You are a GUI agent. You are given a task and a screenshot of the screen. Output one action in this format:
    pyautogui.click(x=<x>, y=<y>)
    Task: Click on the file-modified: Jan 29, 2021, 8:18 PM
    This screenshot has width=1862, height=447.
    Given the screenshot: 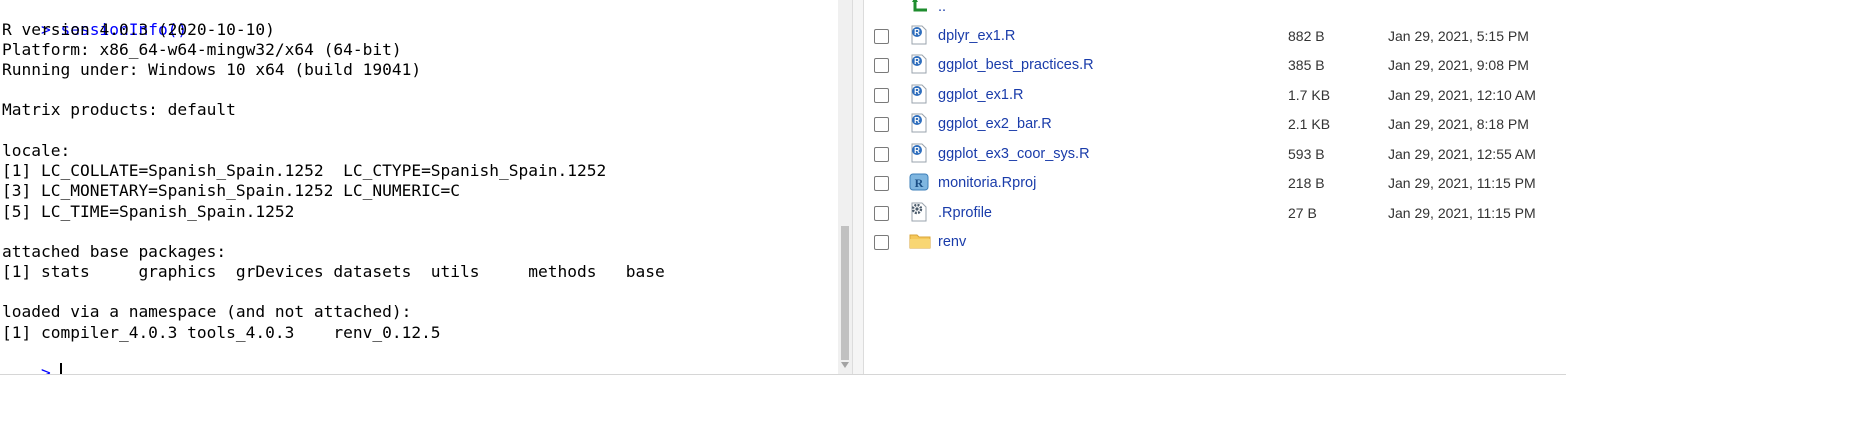 What is the action you would take?
    pyautogui.click(x=1458, y=124)
    